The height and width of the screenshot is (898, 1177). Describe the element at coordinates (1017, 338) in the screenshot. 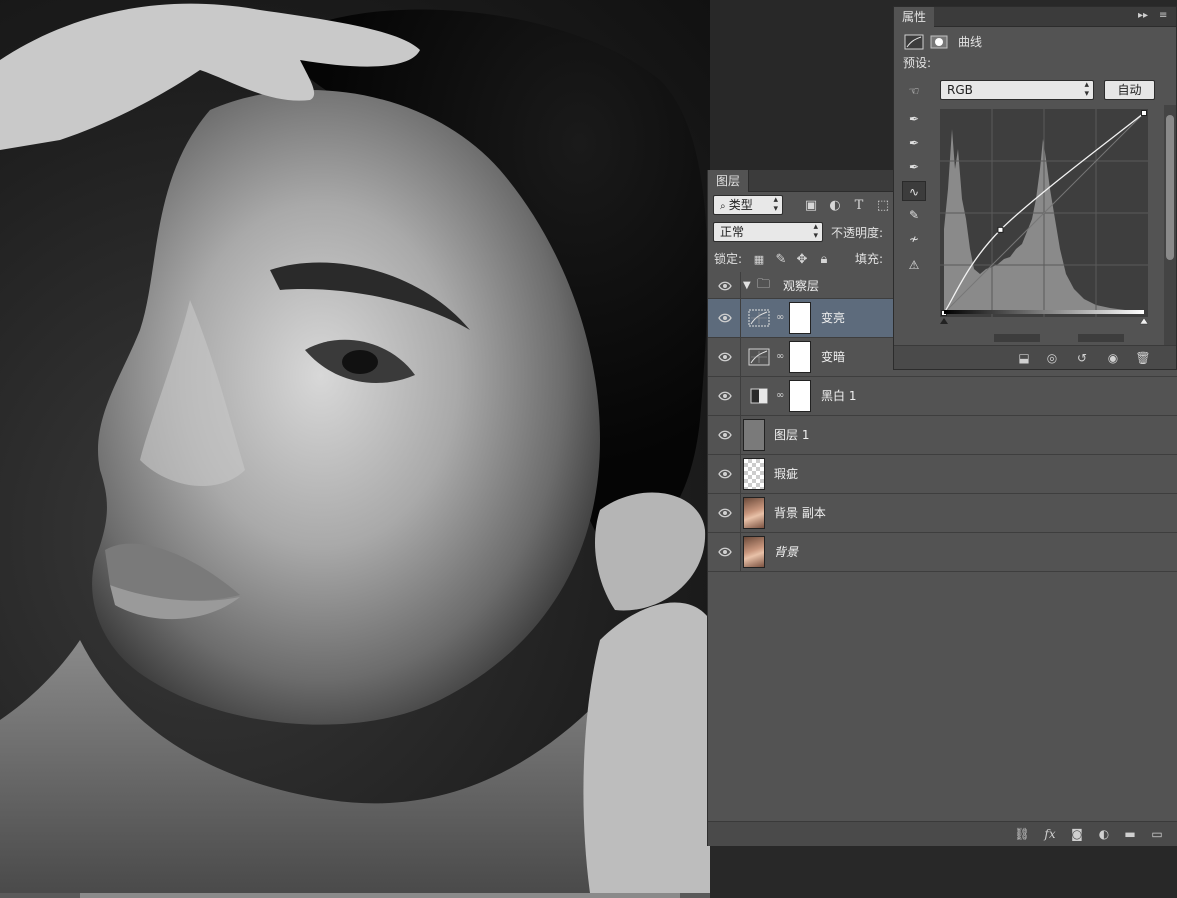

I see `input-value-field` at that location.